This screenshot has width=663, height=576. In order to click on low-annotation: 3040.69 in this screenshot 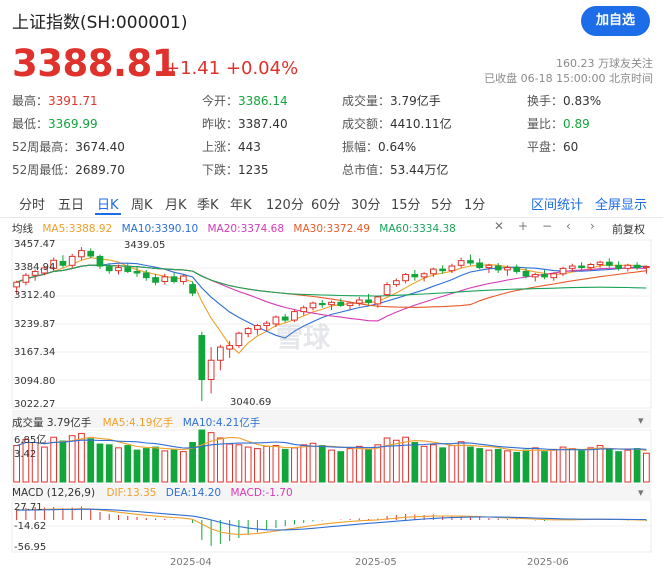, I will do `click(251, 402)`.